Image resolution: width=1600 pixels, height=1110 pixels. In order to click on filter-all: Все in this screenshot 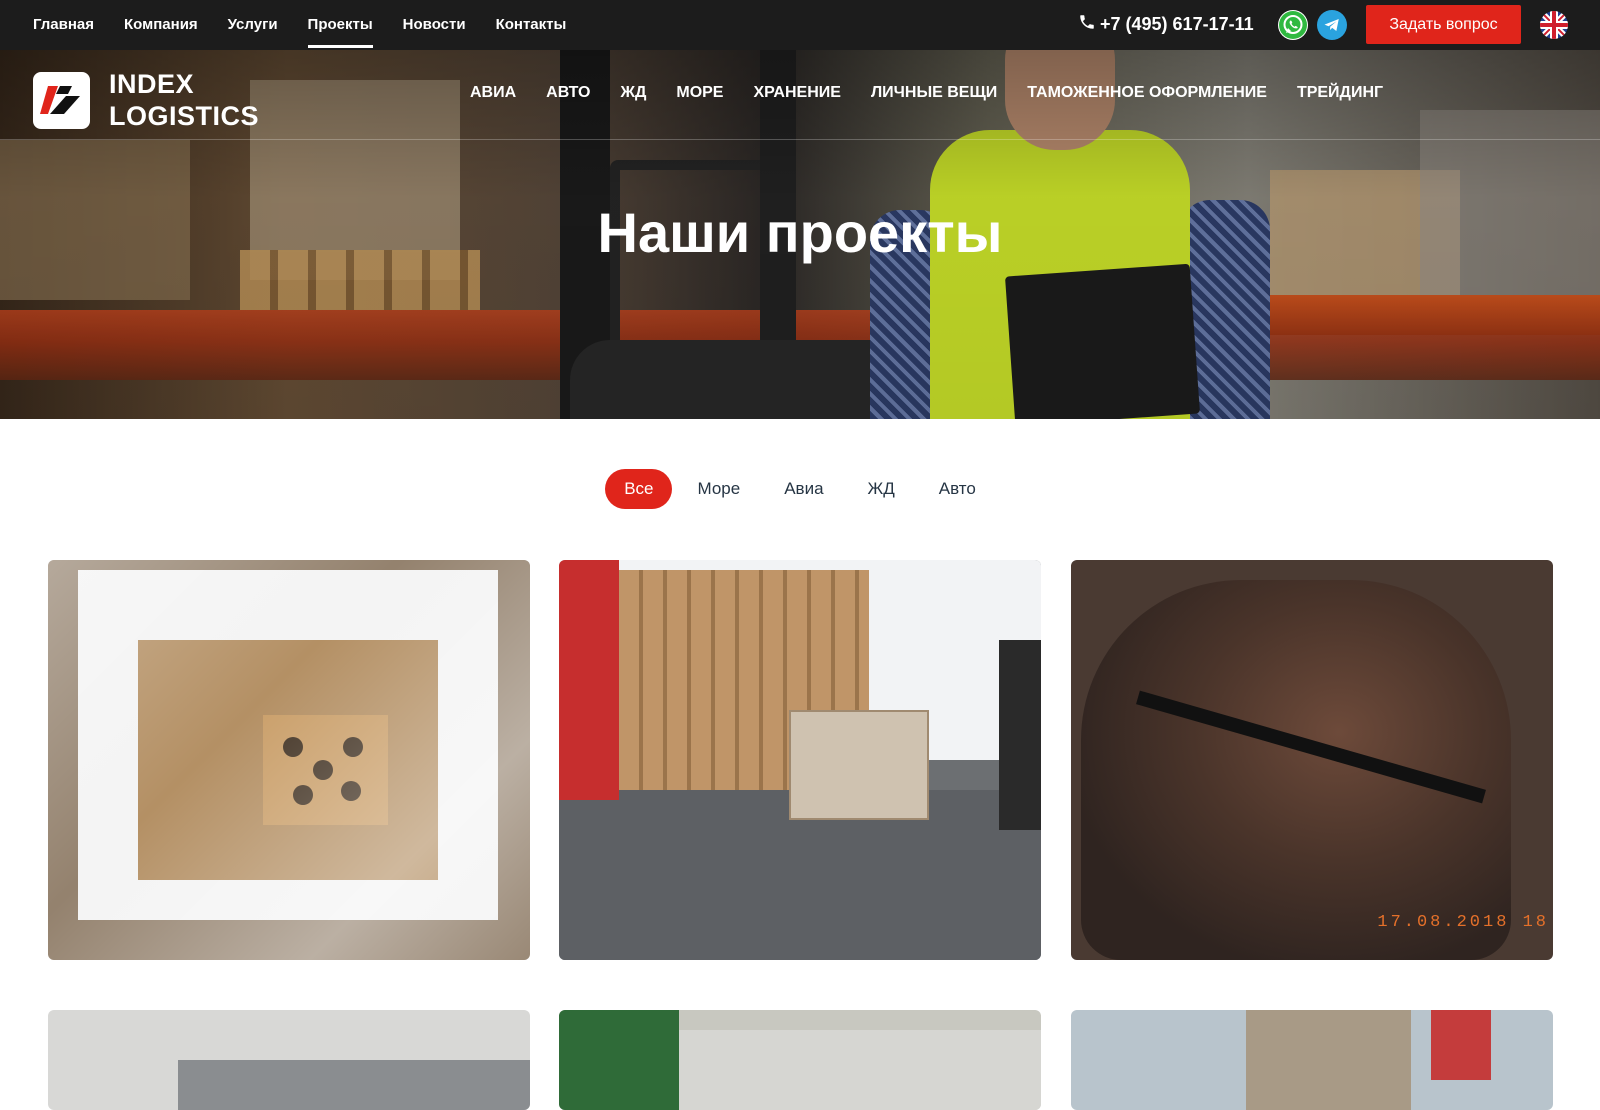, I will do `click(639, 489)`.